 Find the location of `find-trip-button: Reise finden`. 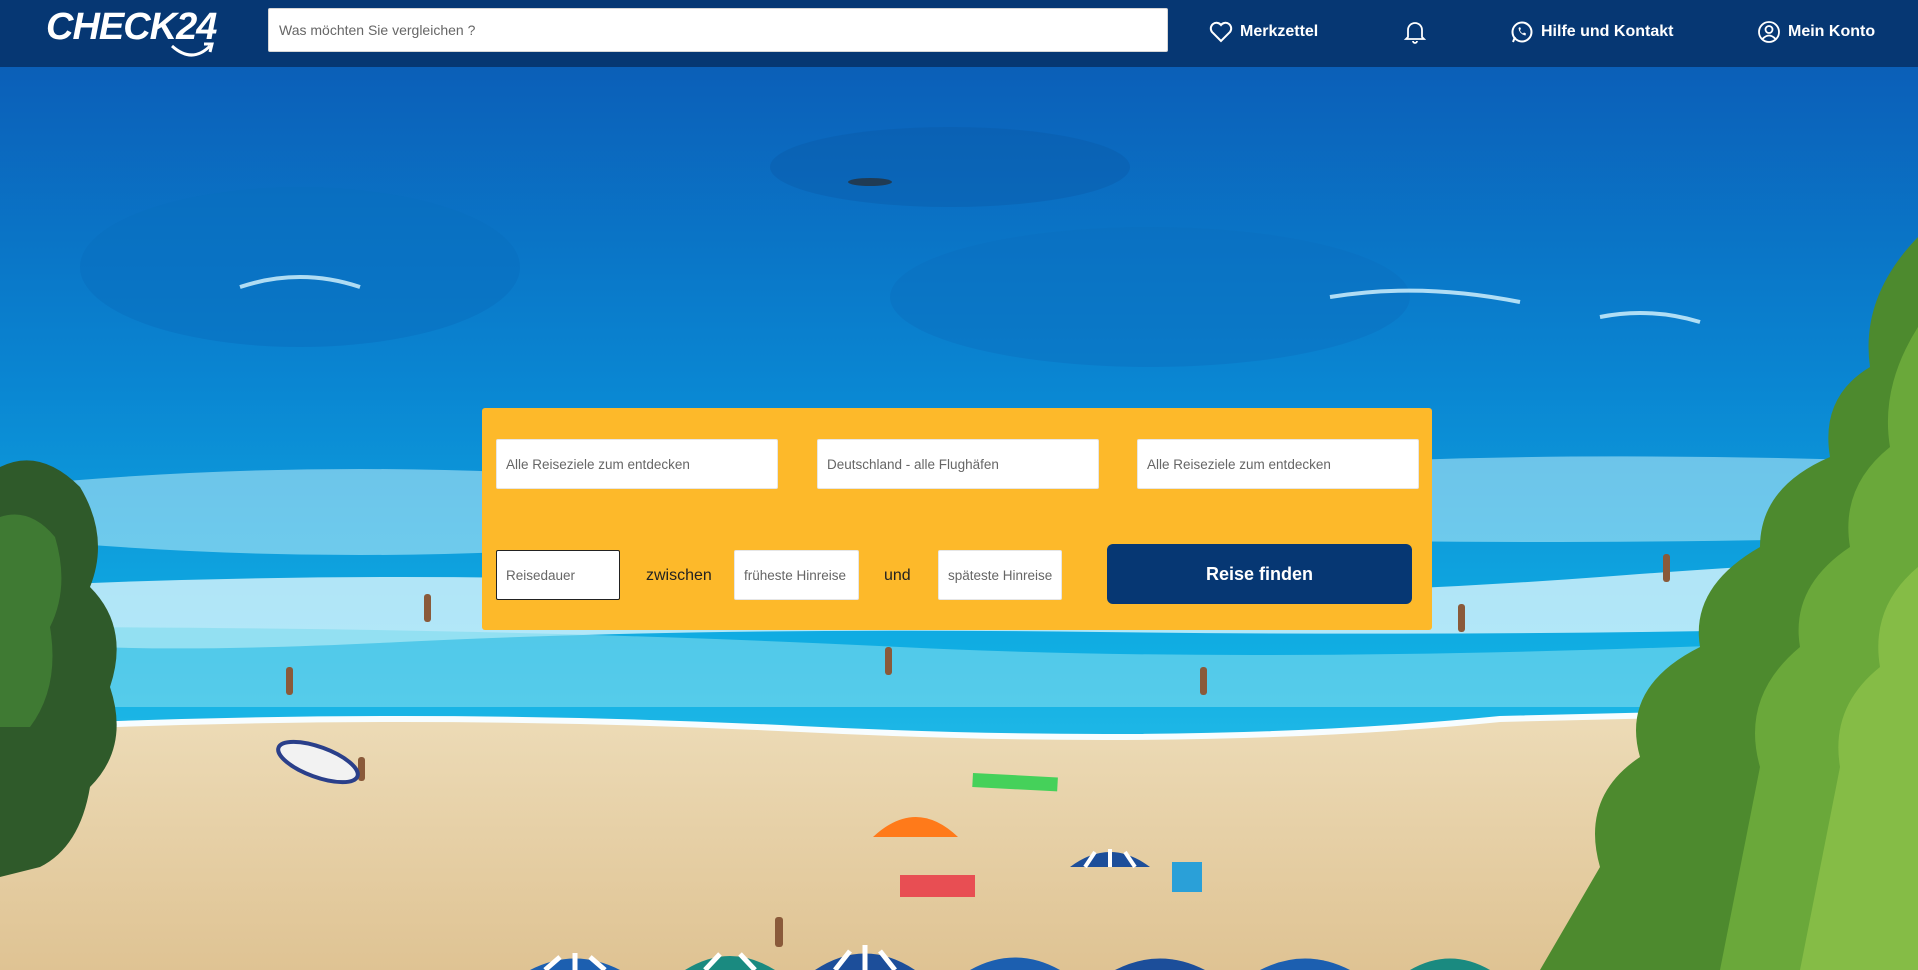

find-trip-button: Reise finden is located at coordinates (1259, 574).